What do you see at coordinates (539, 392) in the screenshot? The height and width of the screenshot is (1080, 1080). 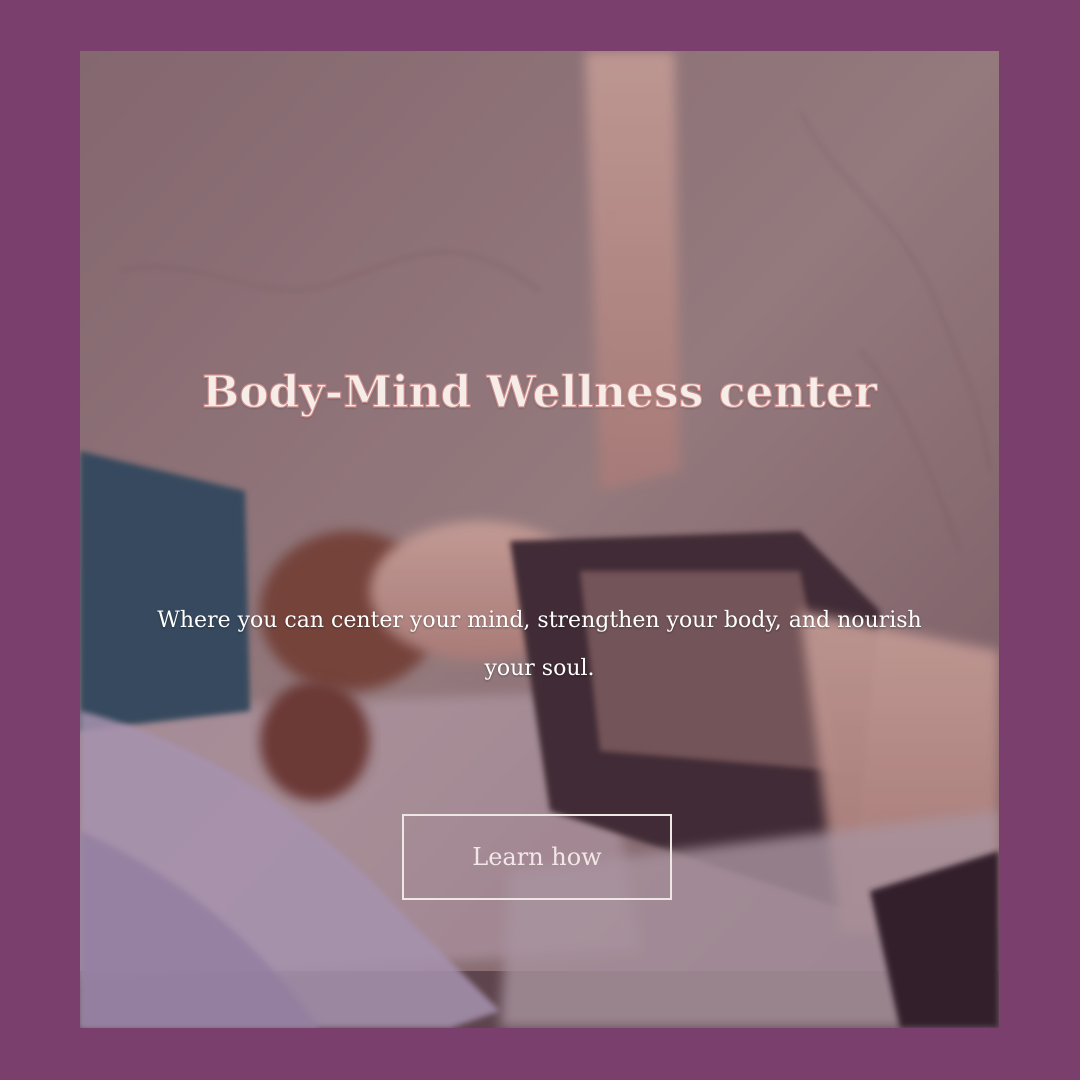 I see `hero-title: Body-Mind Wellness center` at bounding box center [539, 392].